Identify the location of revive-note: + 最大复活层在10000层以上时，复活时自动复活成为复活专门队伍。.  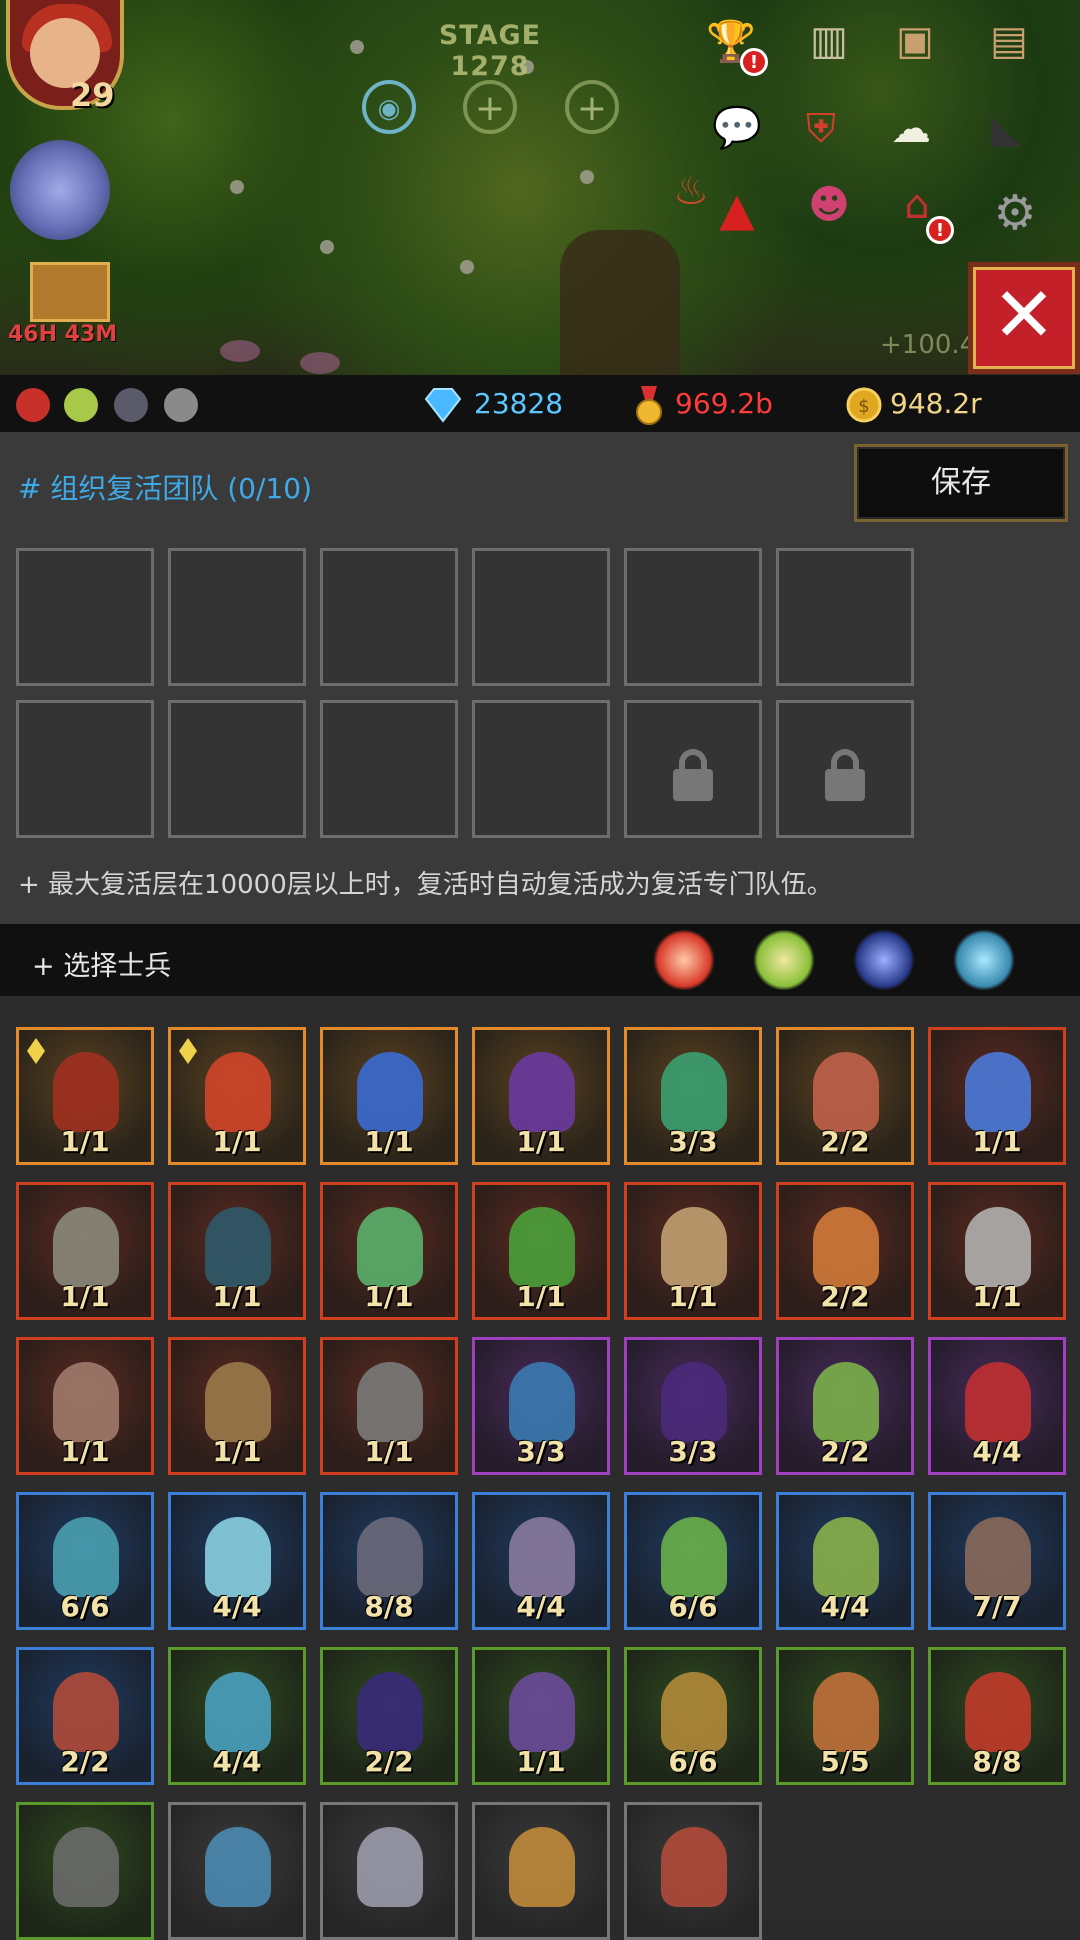
(425, 885).